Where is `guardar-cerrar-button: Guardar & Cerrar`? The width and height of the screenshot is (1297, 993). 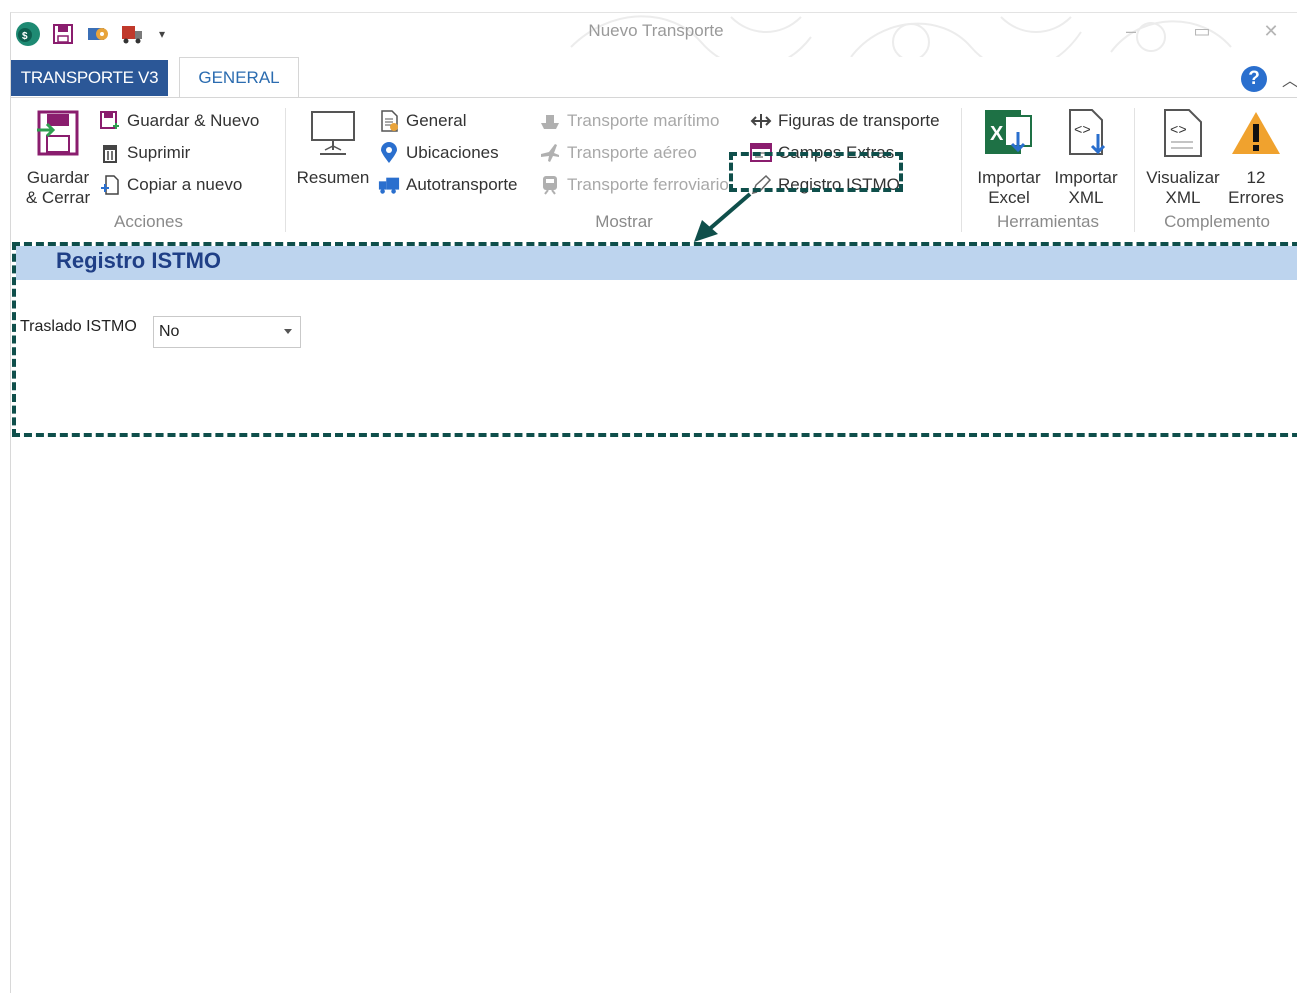 guardar-cerrar-button: Guardar & Cerrar is located at coordinates (58, 158).